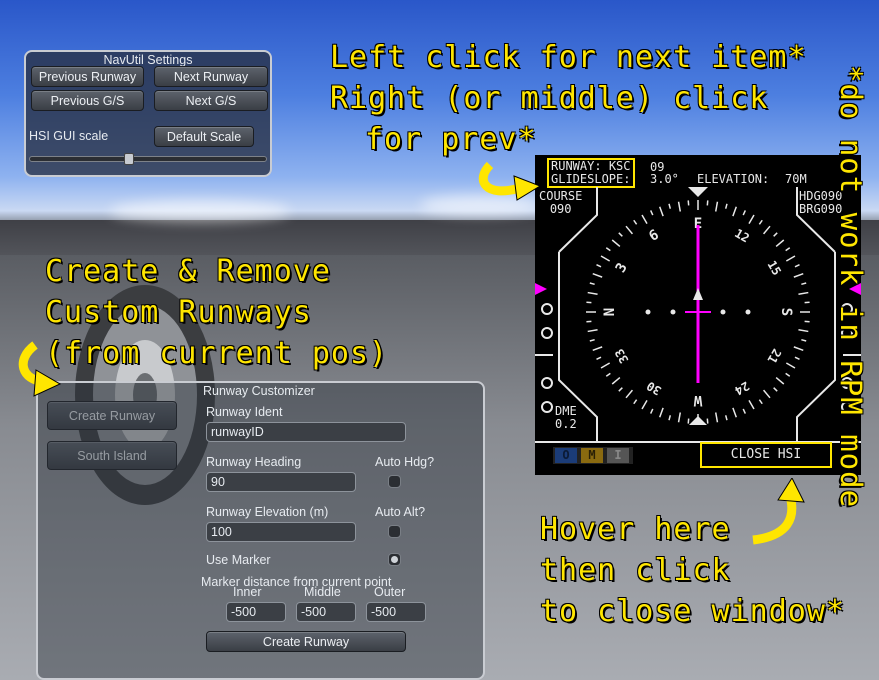 The width and height of the screenshot is (879, 680). Describe the element at coordinates (281, 532) in the screenshot. I see `runway-elevation-input` at that location.